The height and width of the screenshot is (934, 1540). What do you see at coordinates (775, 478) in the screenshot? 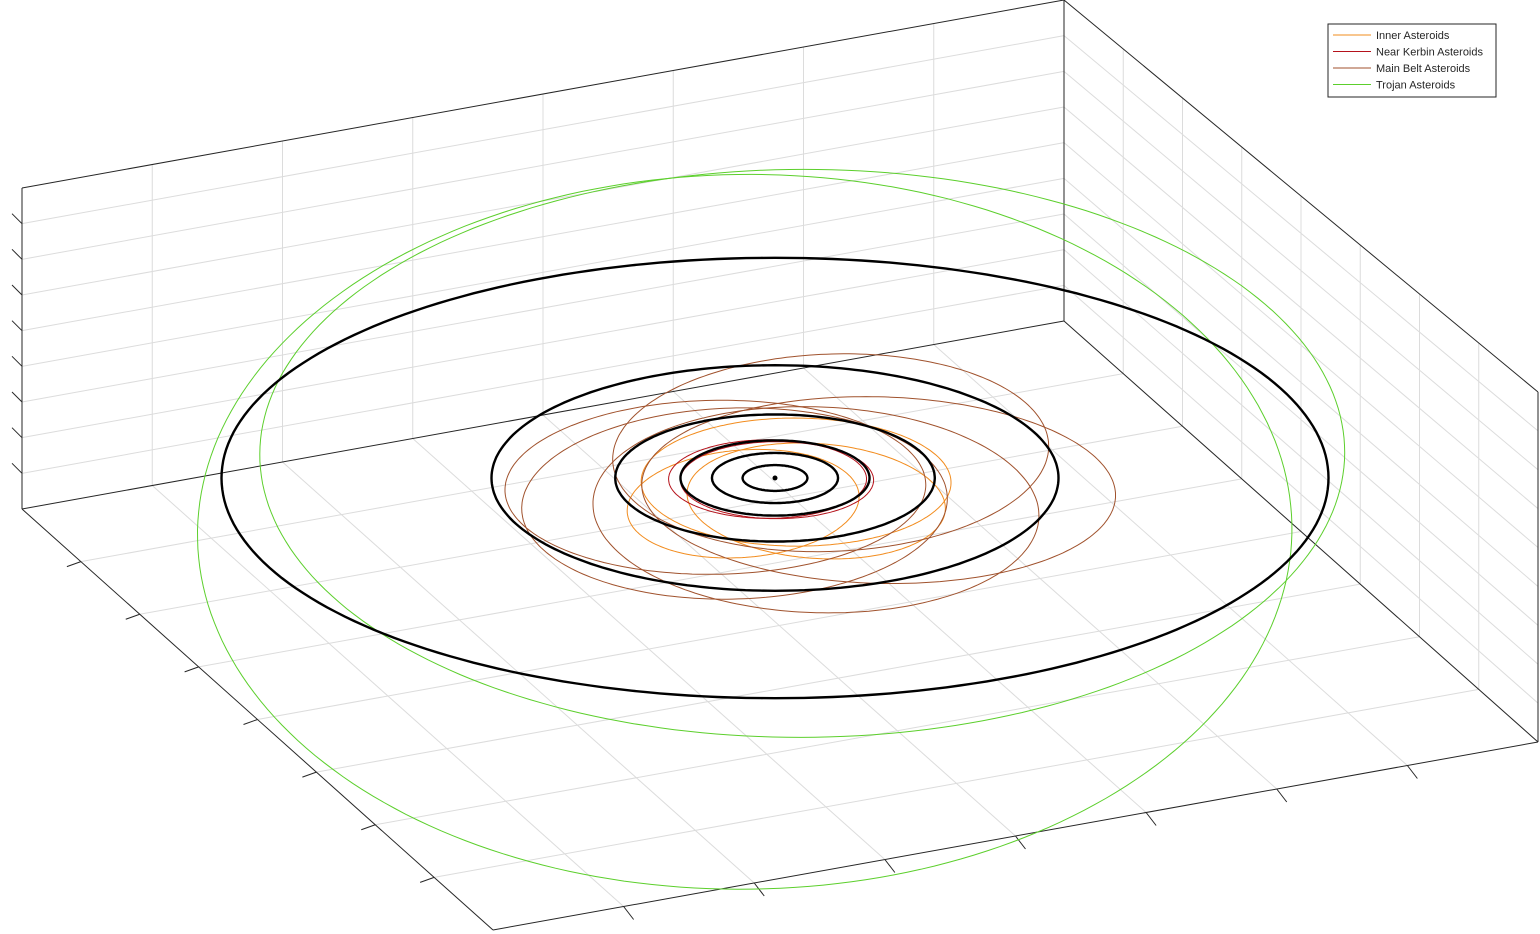
I see `central-body-marker` at bounding box center [775, 478].